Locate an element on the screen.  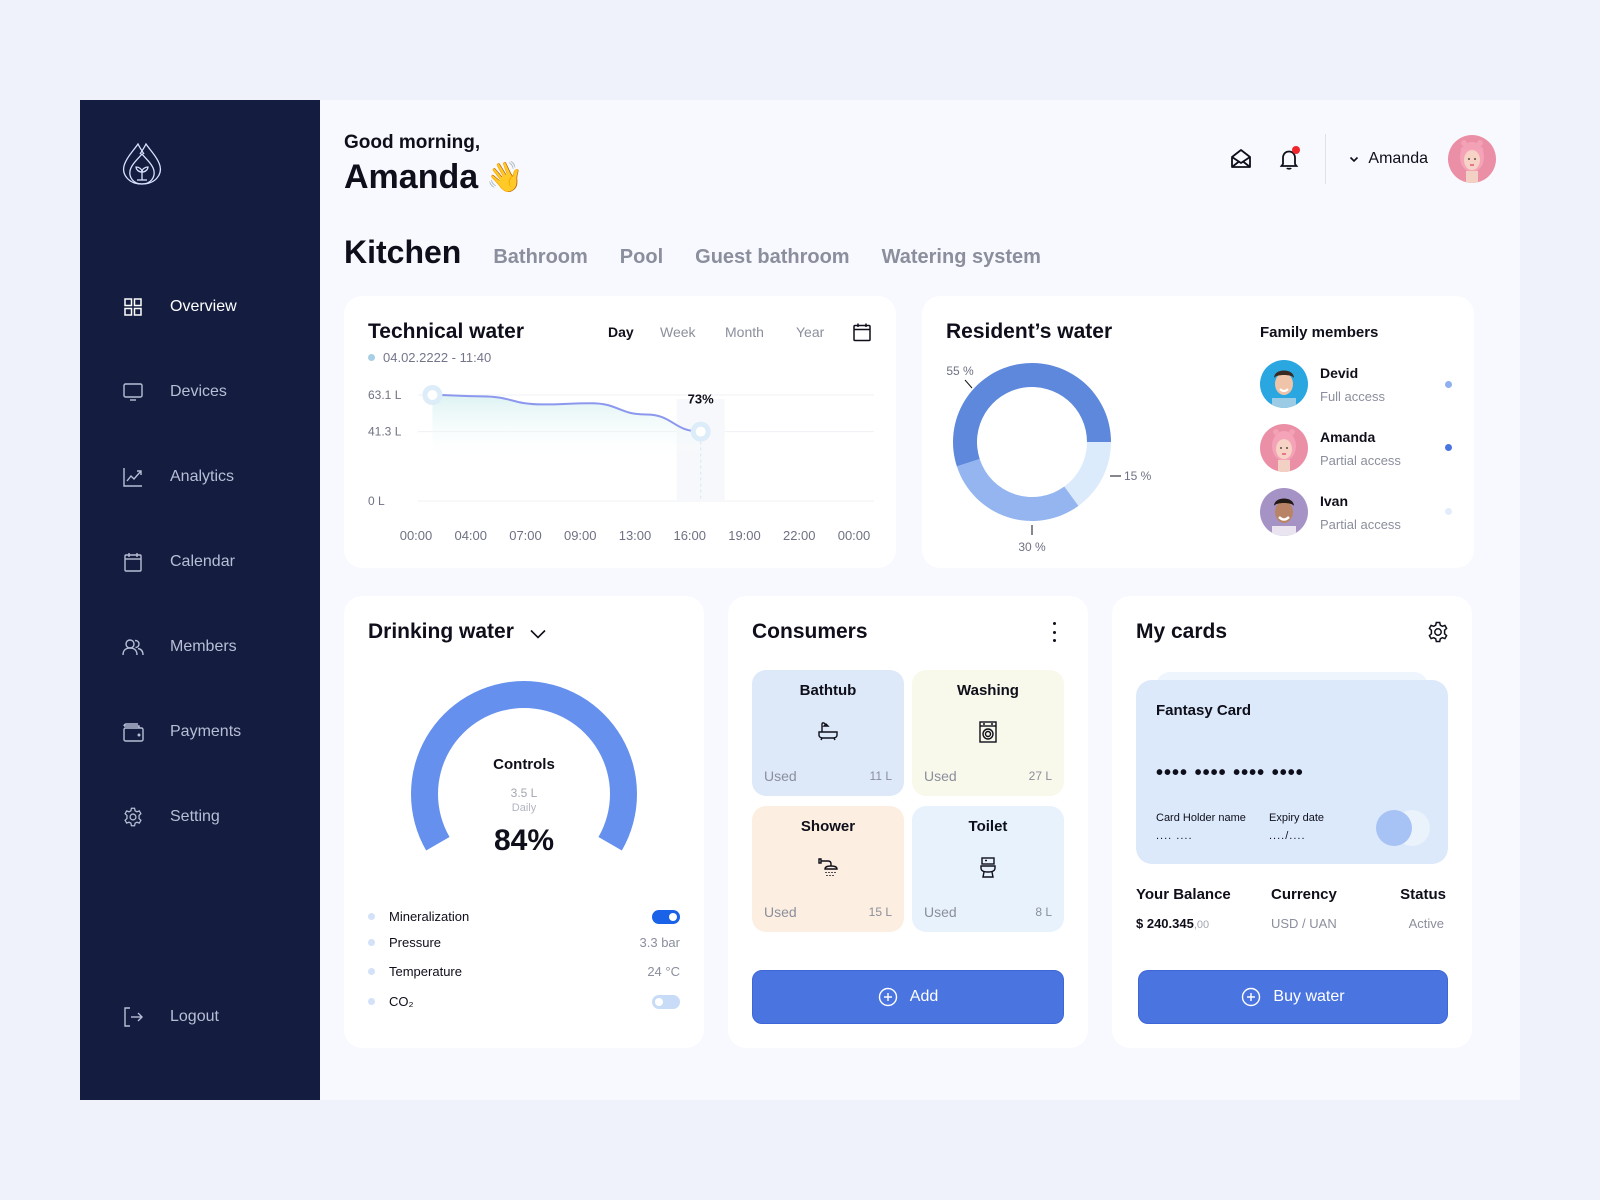
drinking-water-dropdown-chevron-icon is located at coordinates (538, 634).